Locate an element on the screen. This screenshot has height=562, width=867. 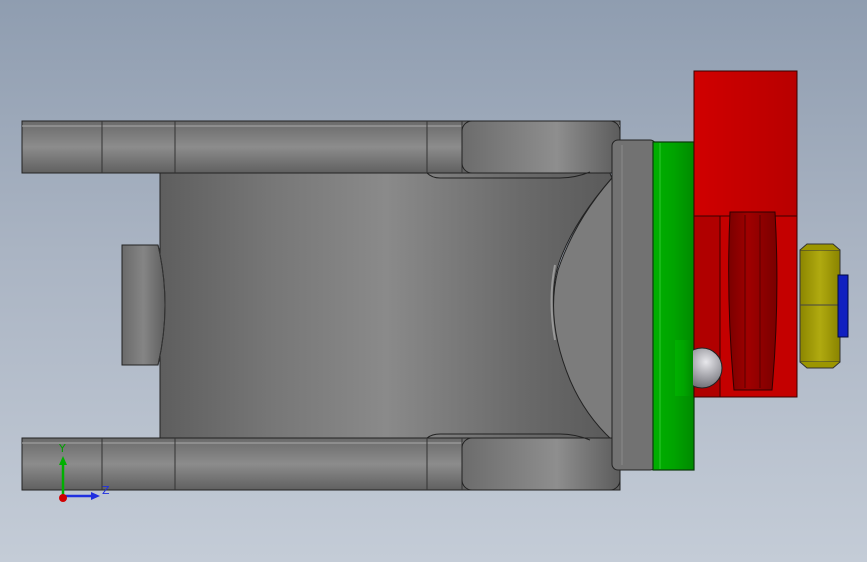
flange-ring is located at coordinates (673, 306).